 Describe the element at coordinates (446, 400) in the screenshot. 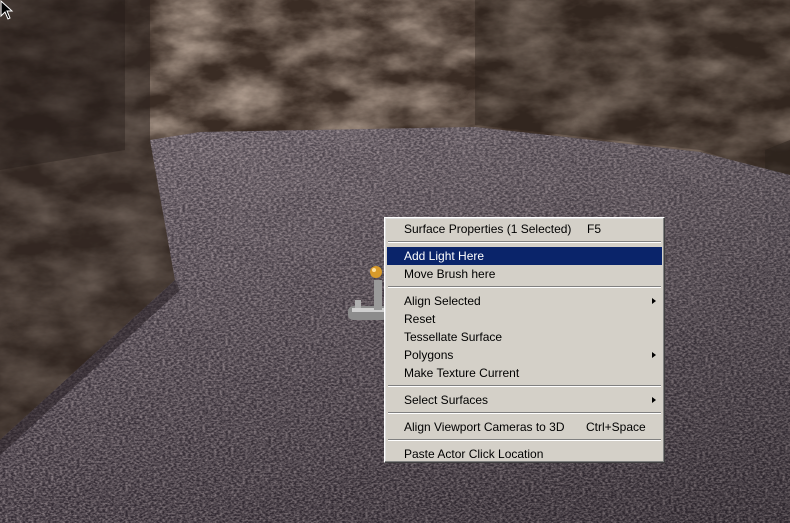

I see `menu-item-label: Select Surfaces` at that location.